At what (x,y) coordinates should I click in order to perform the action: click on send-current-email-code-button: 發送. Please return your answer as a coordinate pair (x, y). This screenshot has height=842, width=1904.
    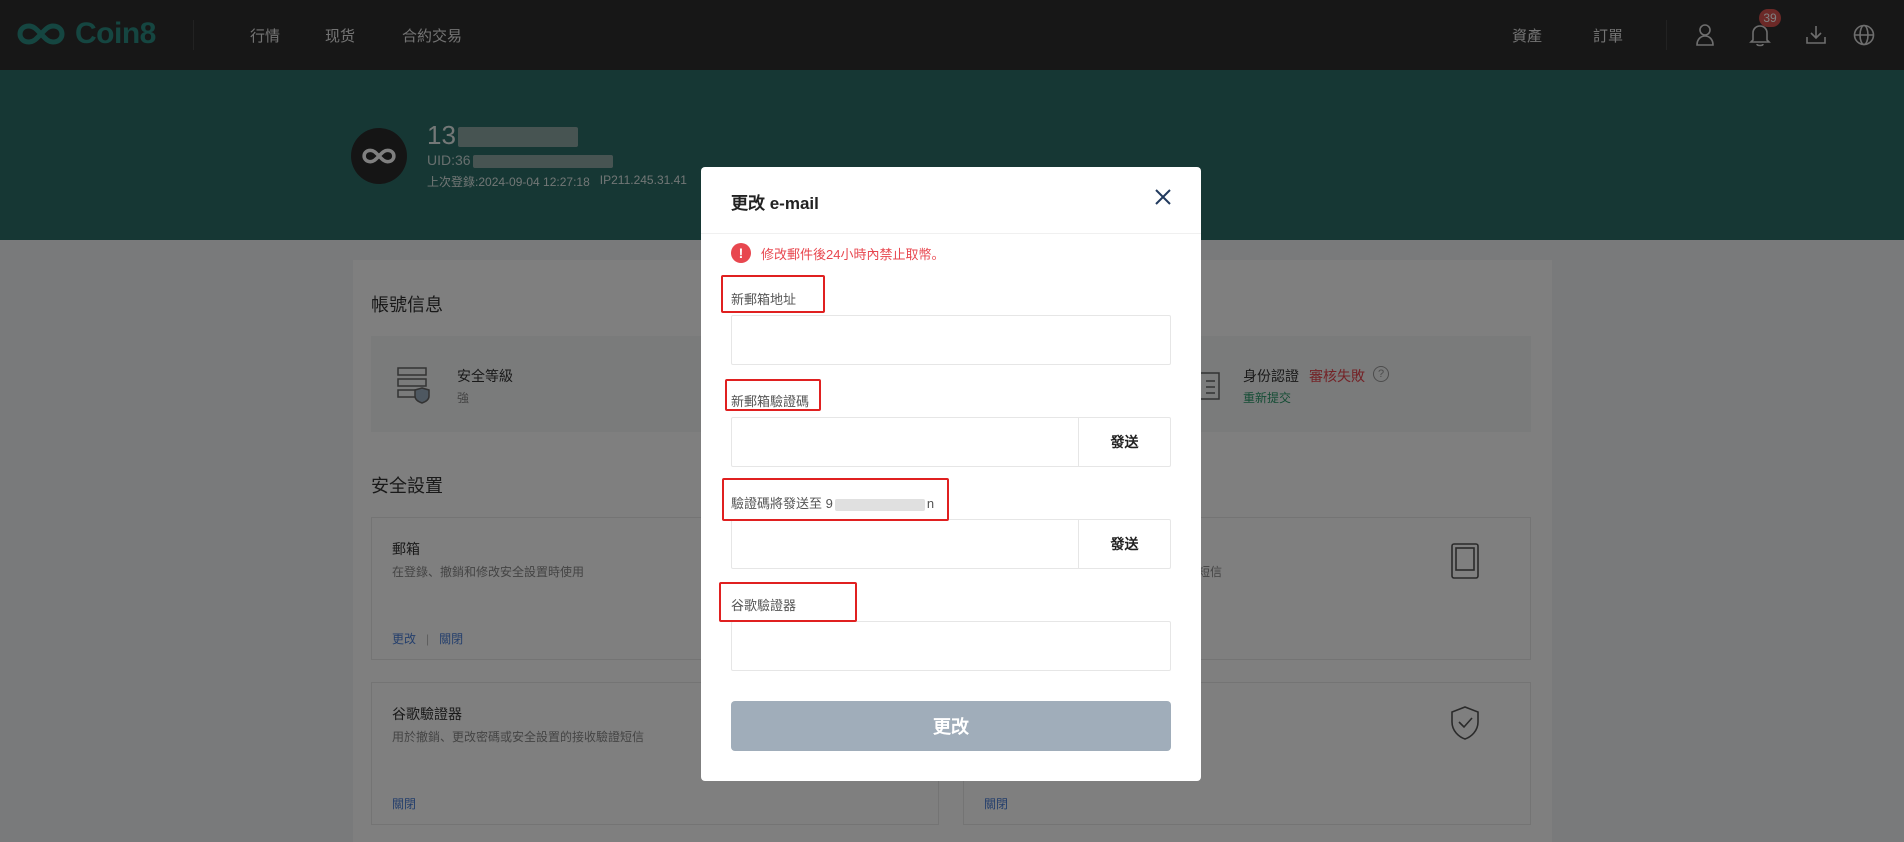
    Looking at the image, I should click on (1124, 544).